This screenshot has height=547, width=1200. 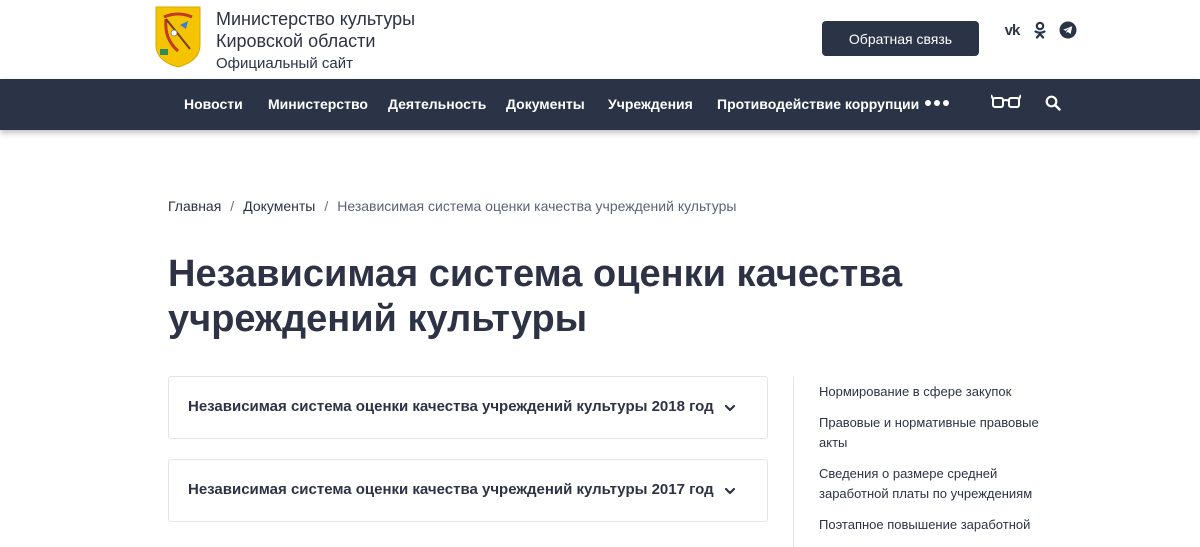 What do you see at coordinates (1006, 102) in the screenshot?
I see `glasses-icon` at bounding box center [1006, 102].